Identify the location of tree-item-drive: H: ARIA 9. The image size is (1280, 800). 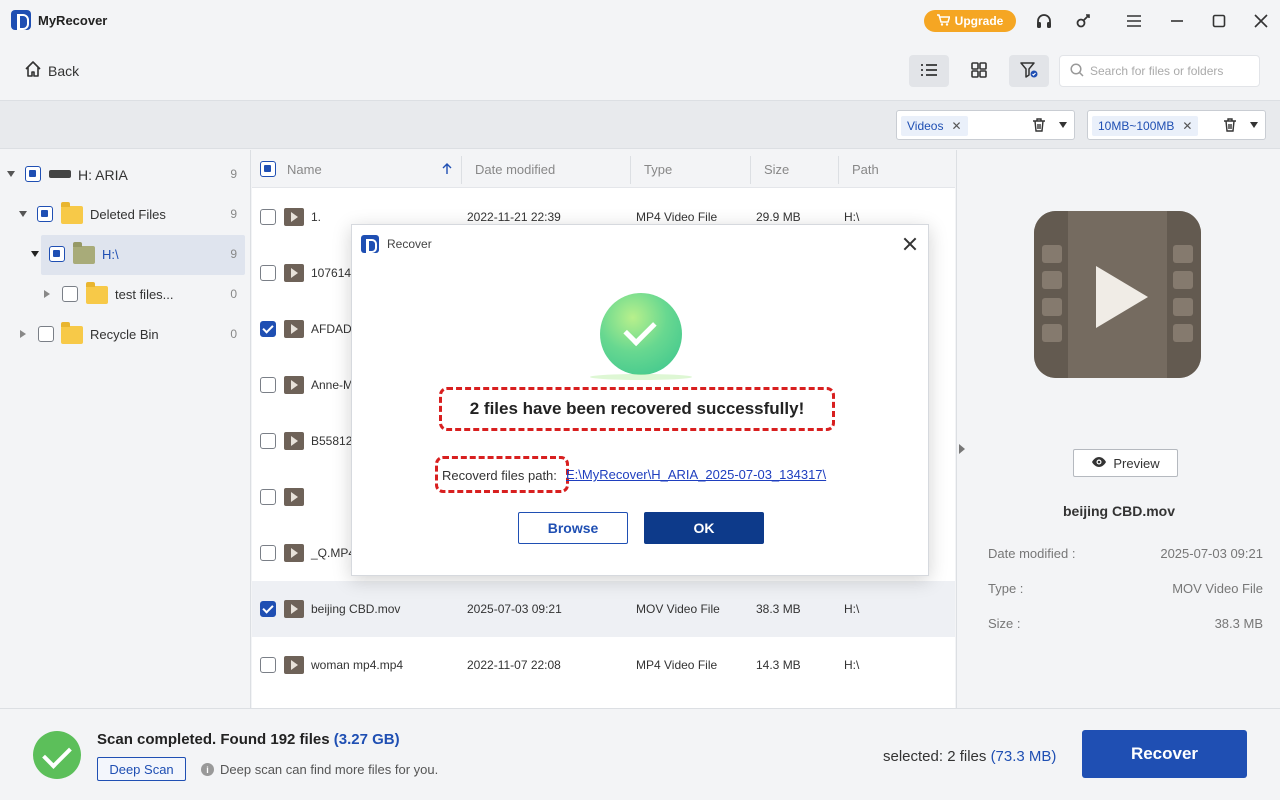
(125, 174).